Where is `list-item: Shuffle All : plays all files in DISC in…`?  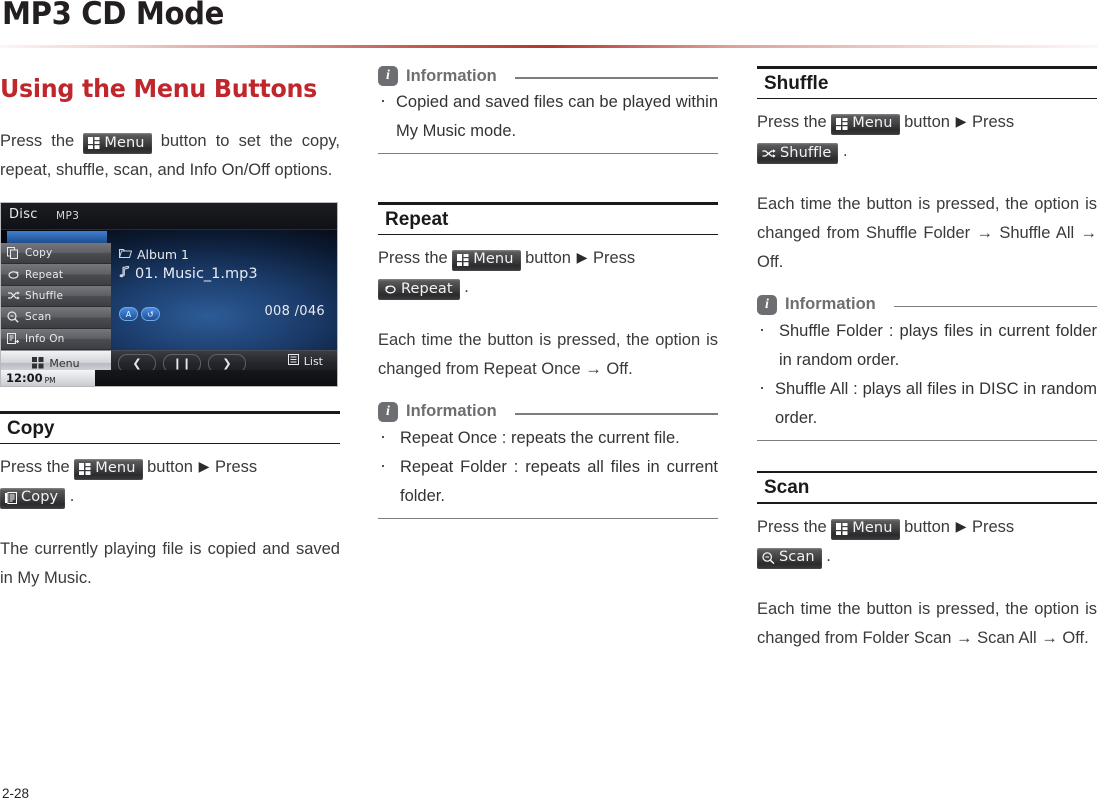 list-item: Shuffle All : plays all files in DISC in… is located at coordinates (927, 403).